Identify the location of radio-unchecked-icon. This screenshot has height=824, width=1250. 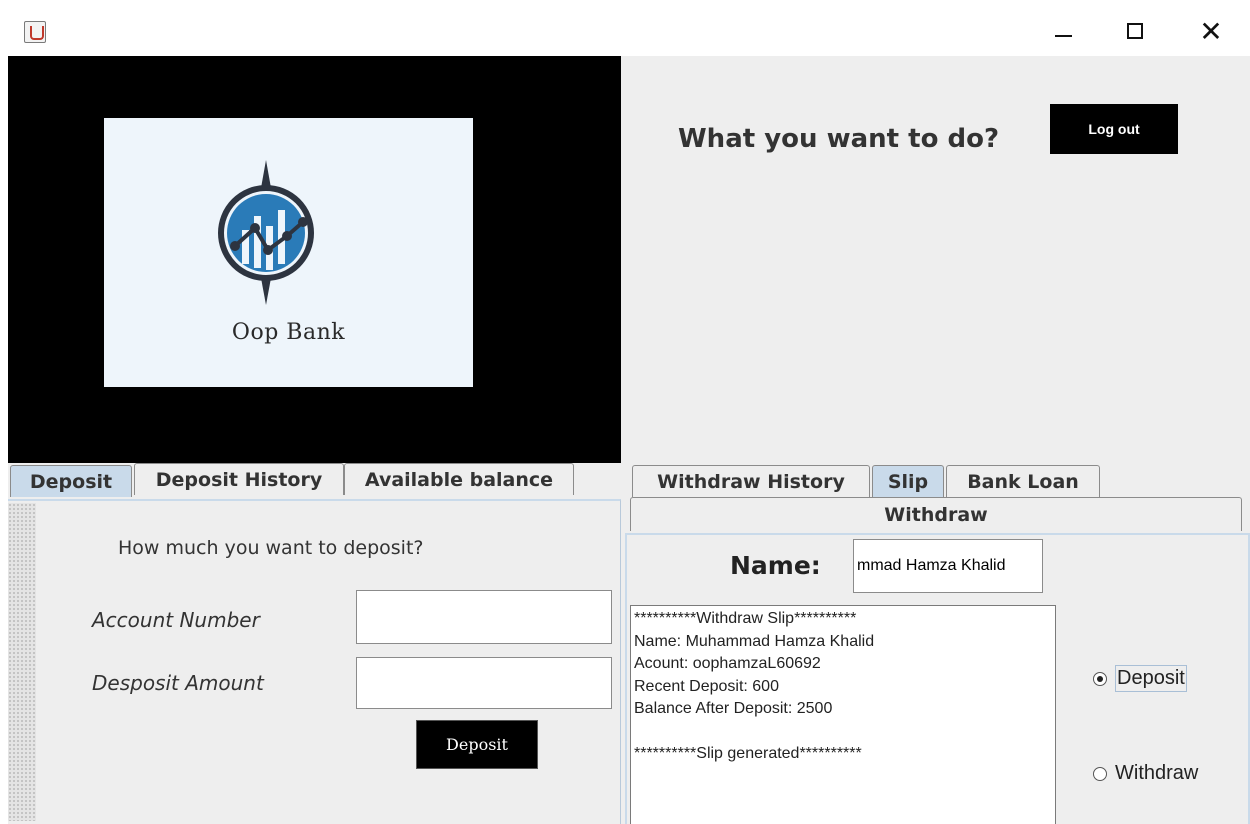
(1100, 773).